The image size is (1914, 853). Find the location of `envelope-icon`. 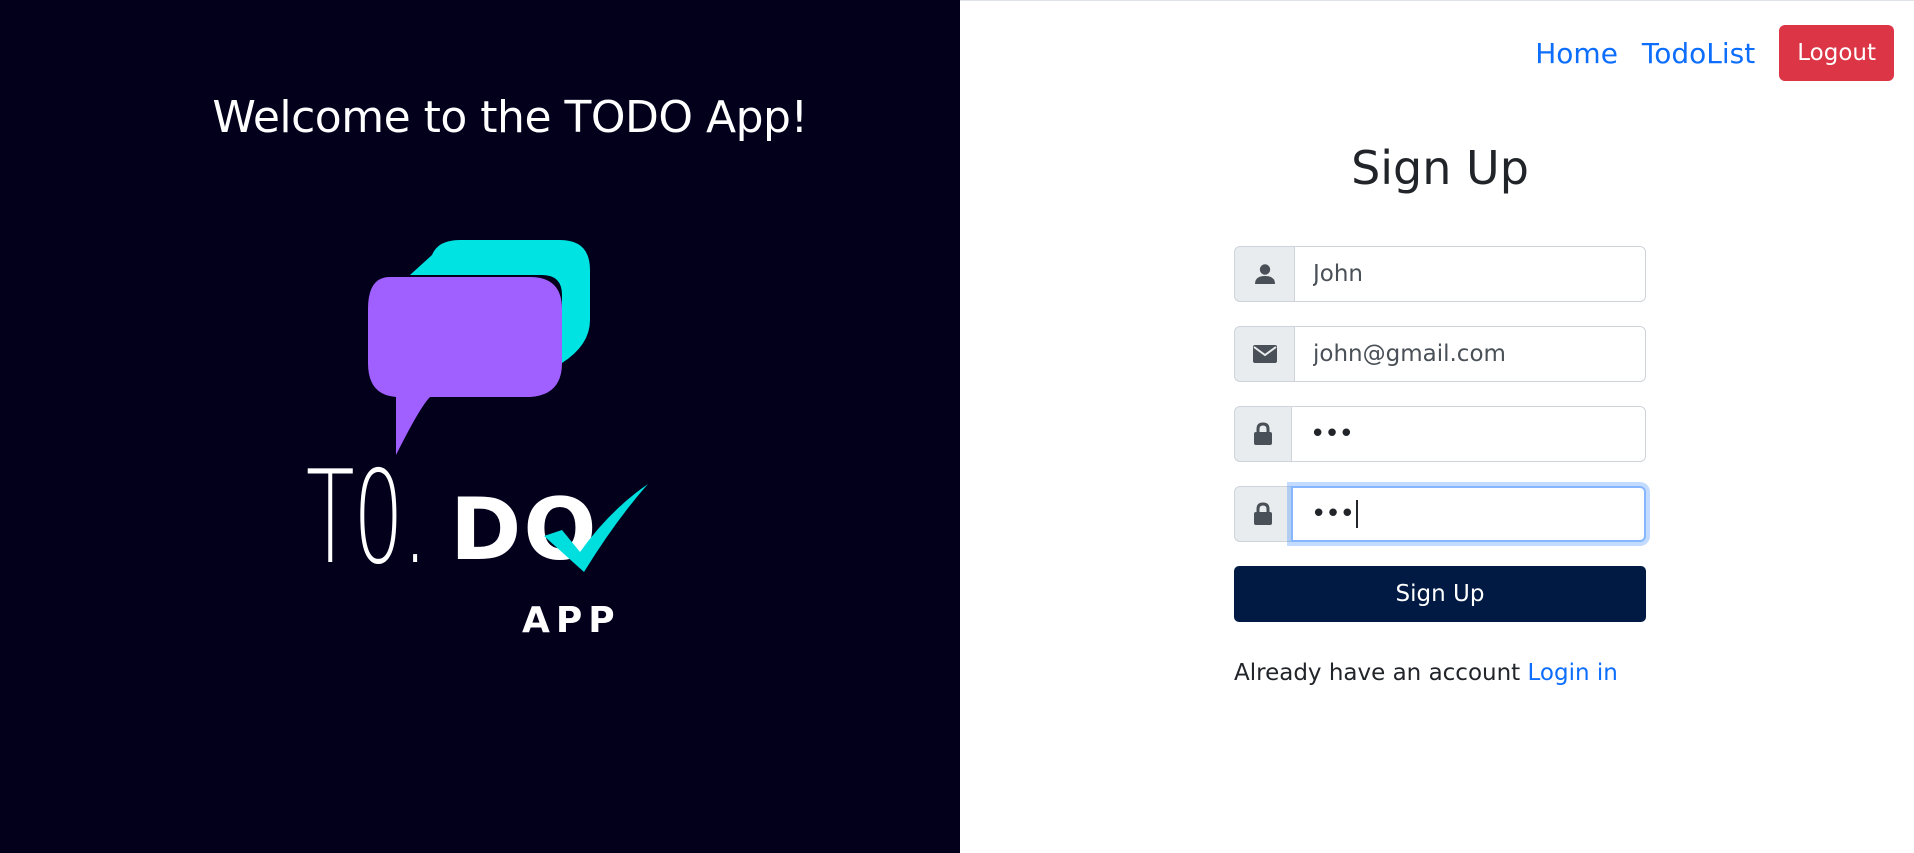

envelope-icon is located at coordinates (1264, 354).